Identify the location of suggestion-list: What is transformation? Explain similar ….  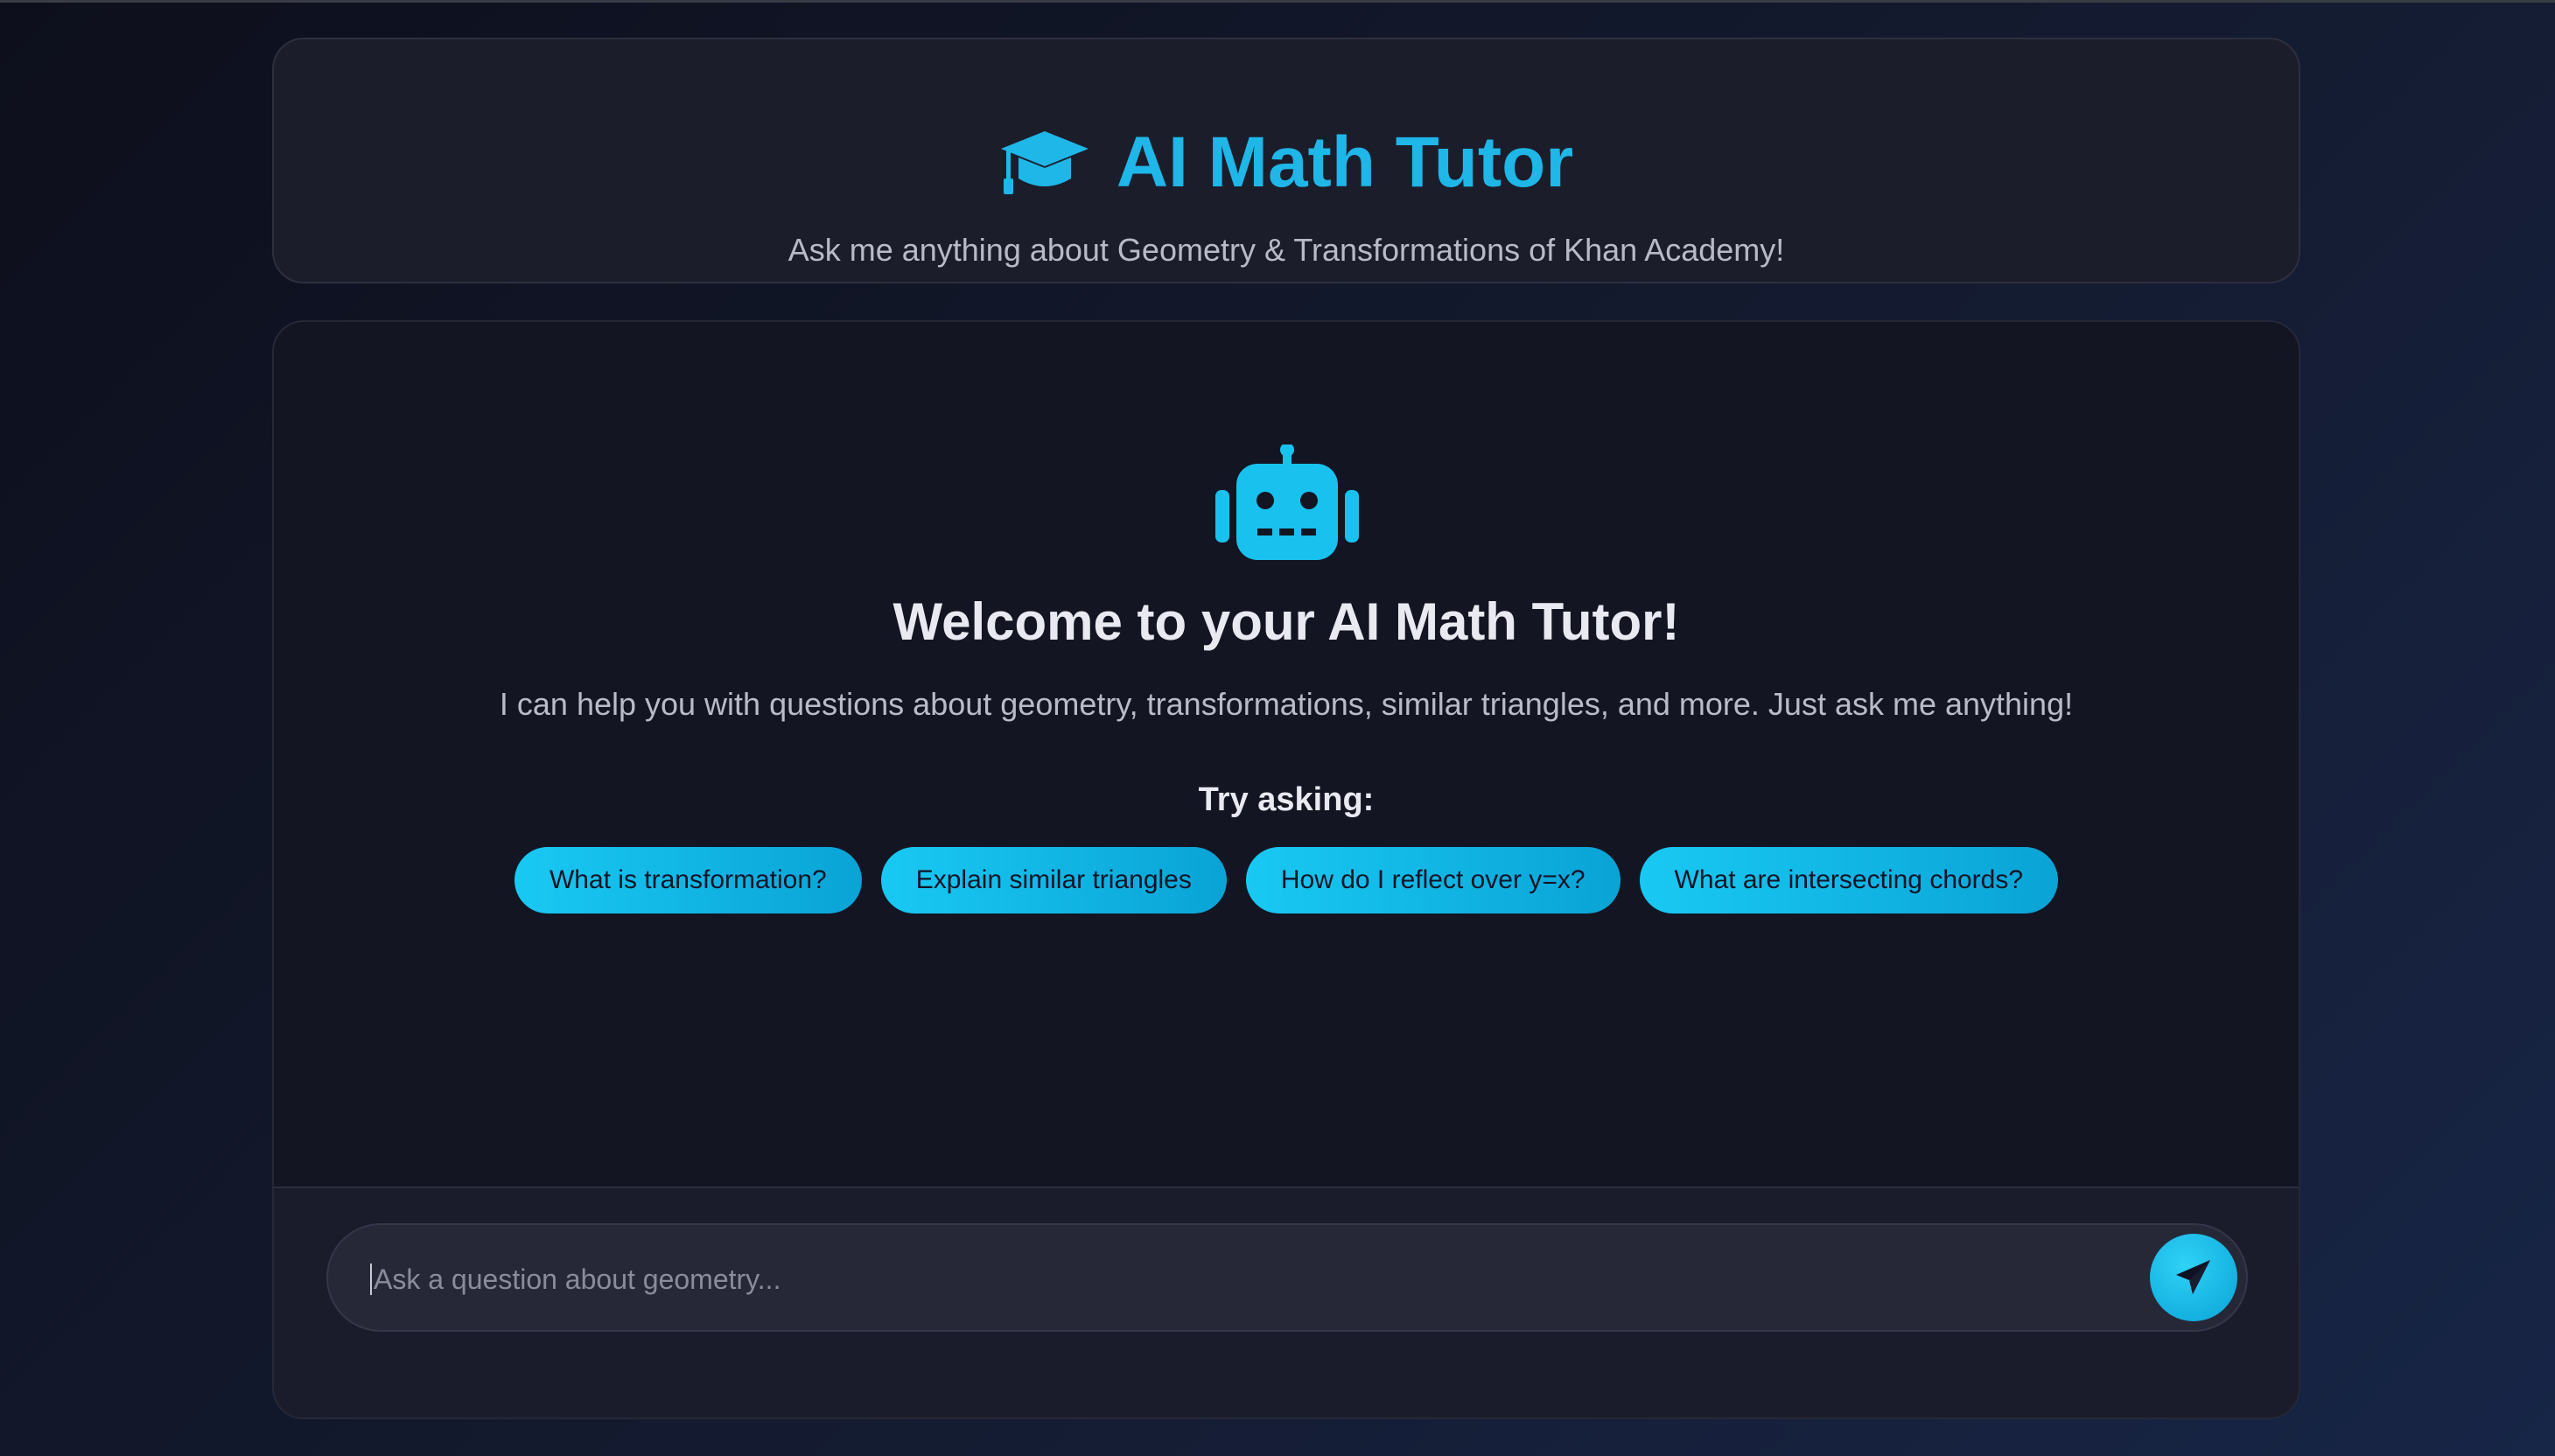
(1286, 880).